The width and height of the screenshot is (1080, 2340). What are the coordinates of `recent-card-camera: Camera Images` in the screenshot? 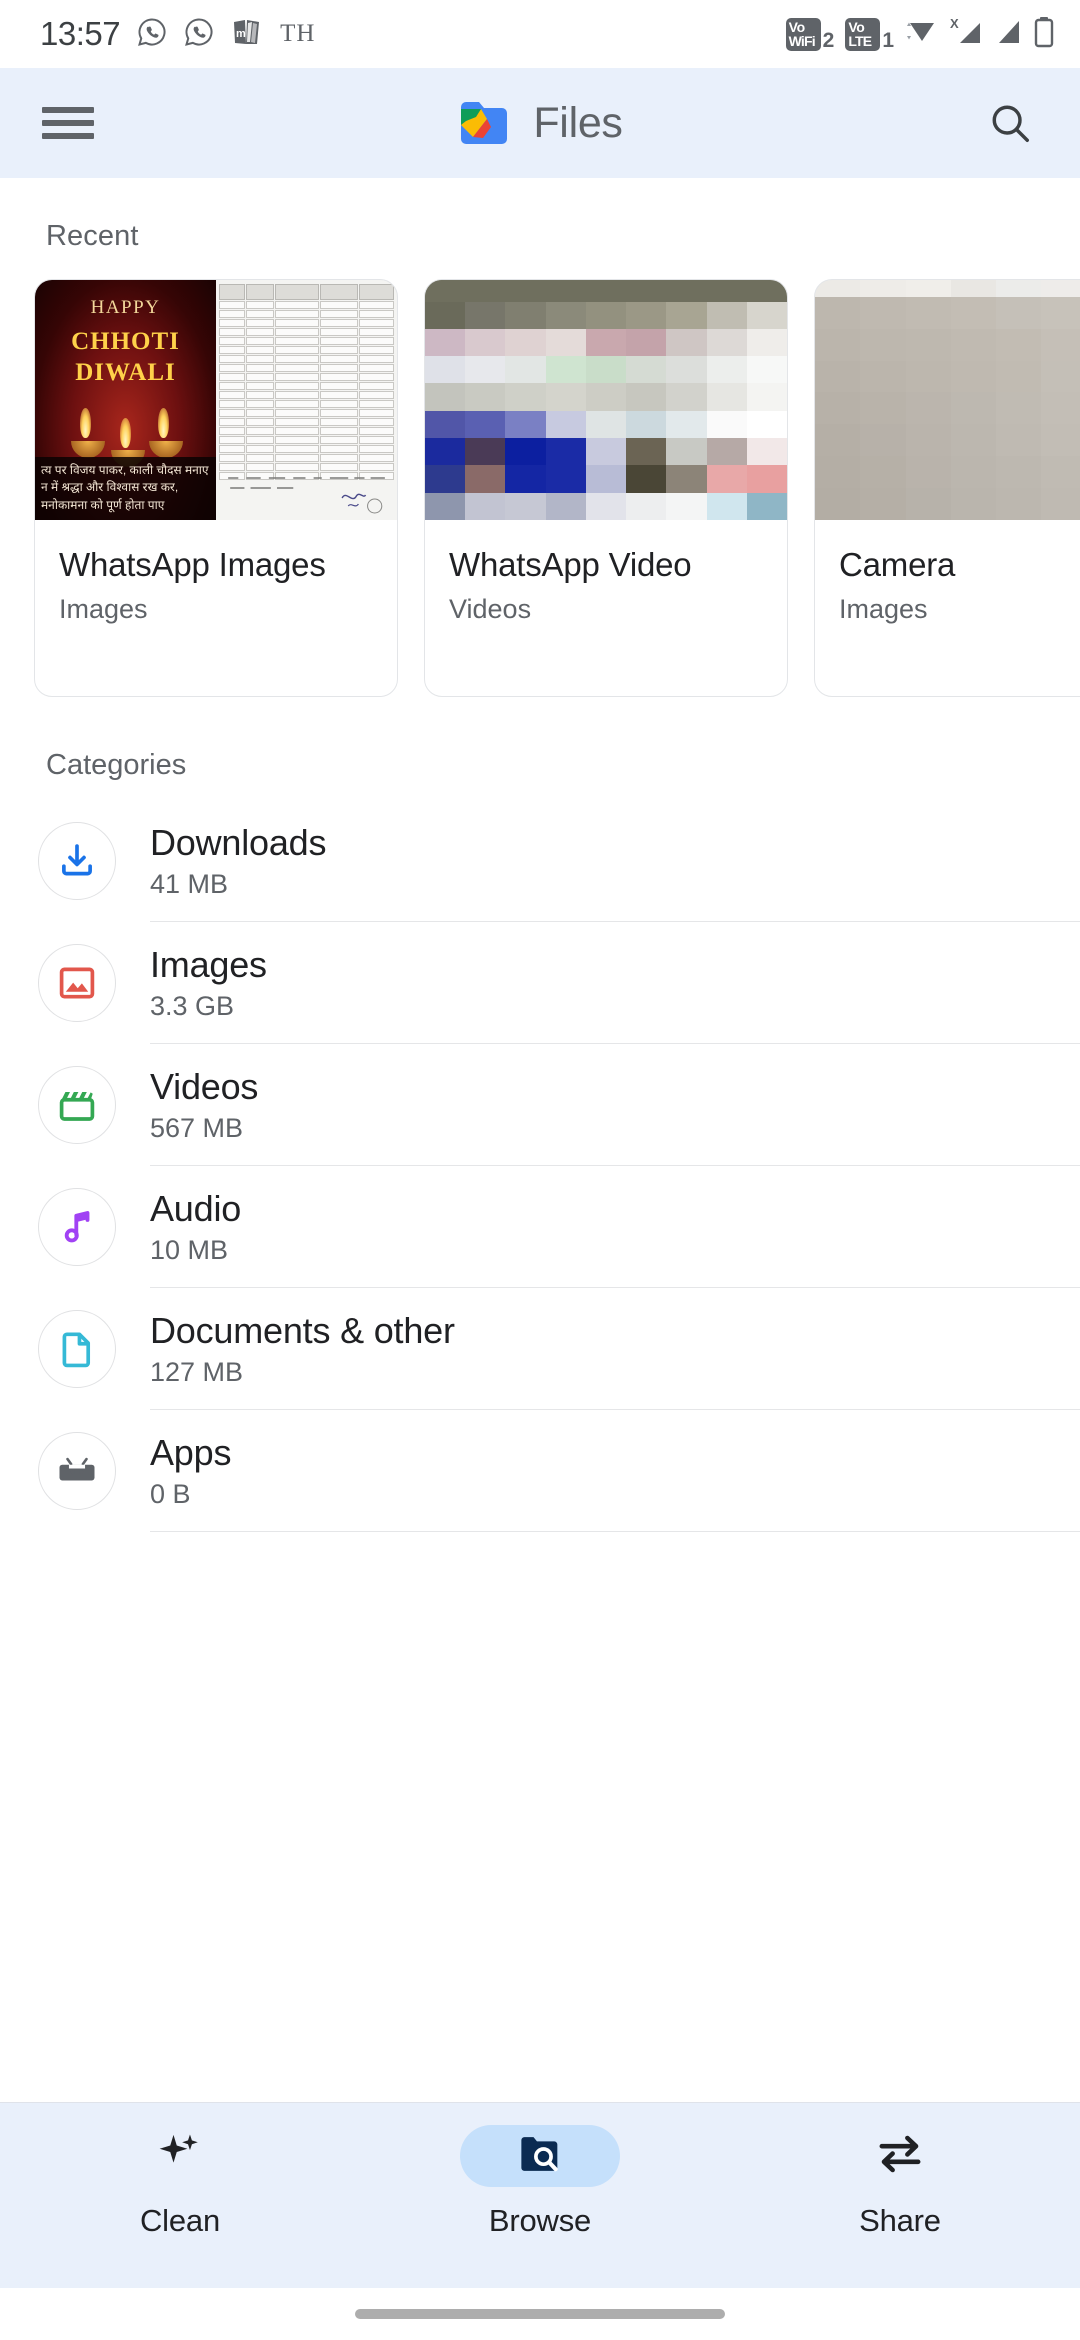 It's located at (947, 488).